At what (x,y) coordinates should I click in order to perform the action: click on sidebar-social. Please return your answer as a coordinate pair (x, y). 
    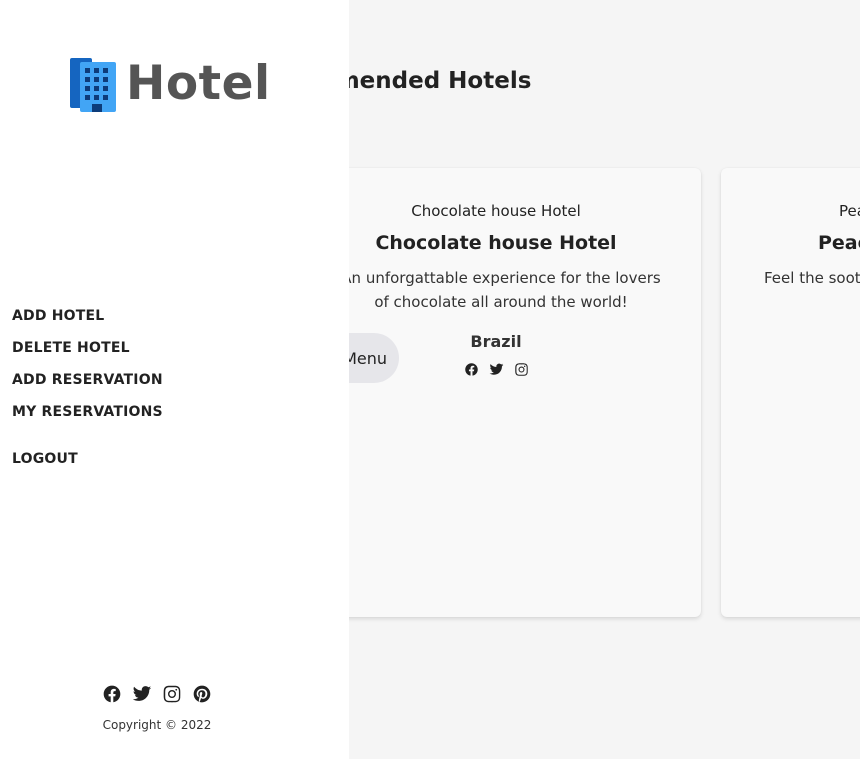
    Looking at the image, I should click on (157, 694).